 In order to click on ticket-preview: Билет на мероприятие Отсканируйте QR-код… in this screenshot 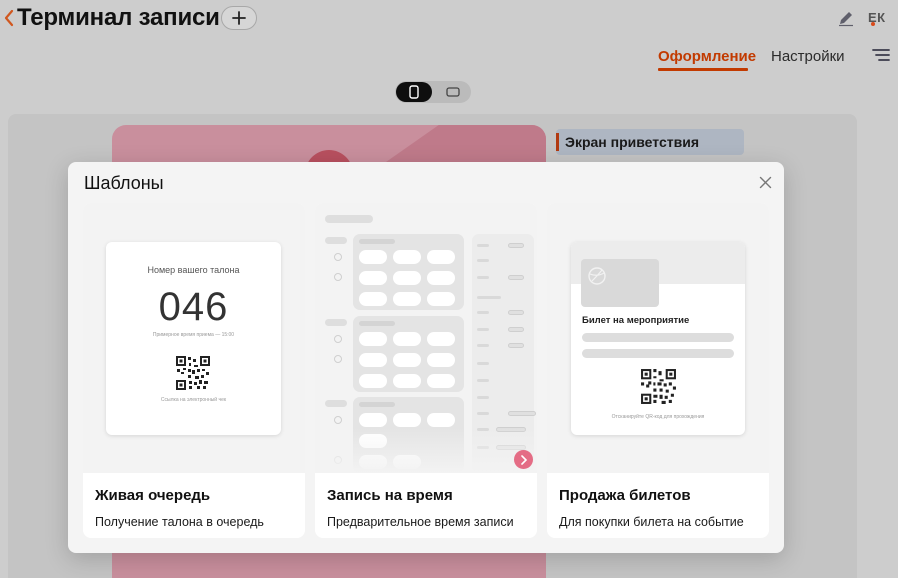, I will do `click(658, 338)`.